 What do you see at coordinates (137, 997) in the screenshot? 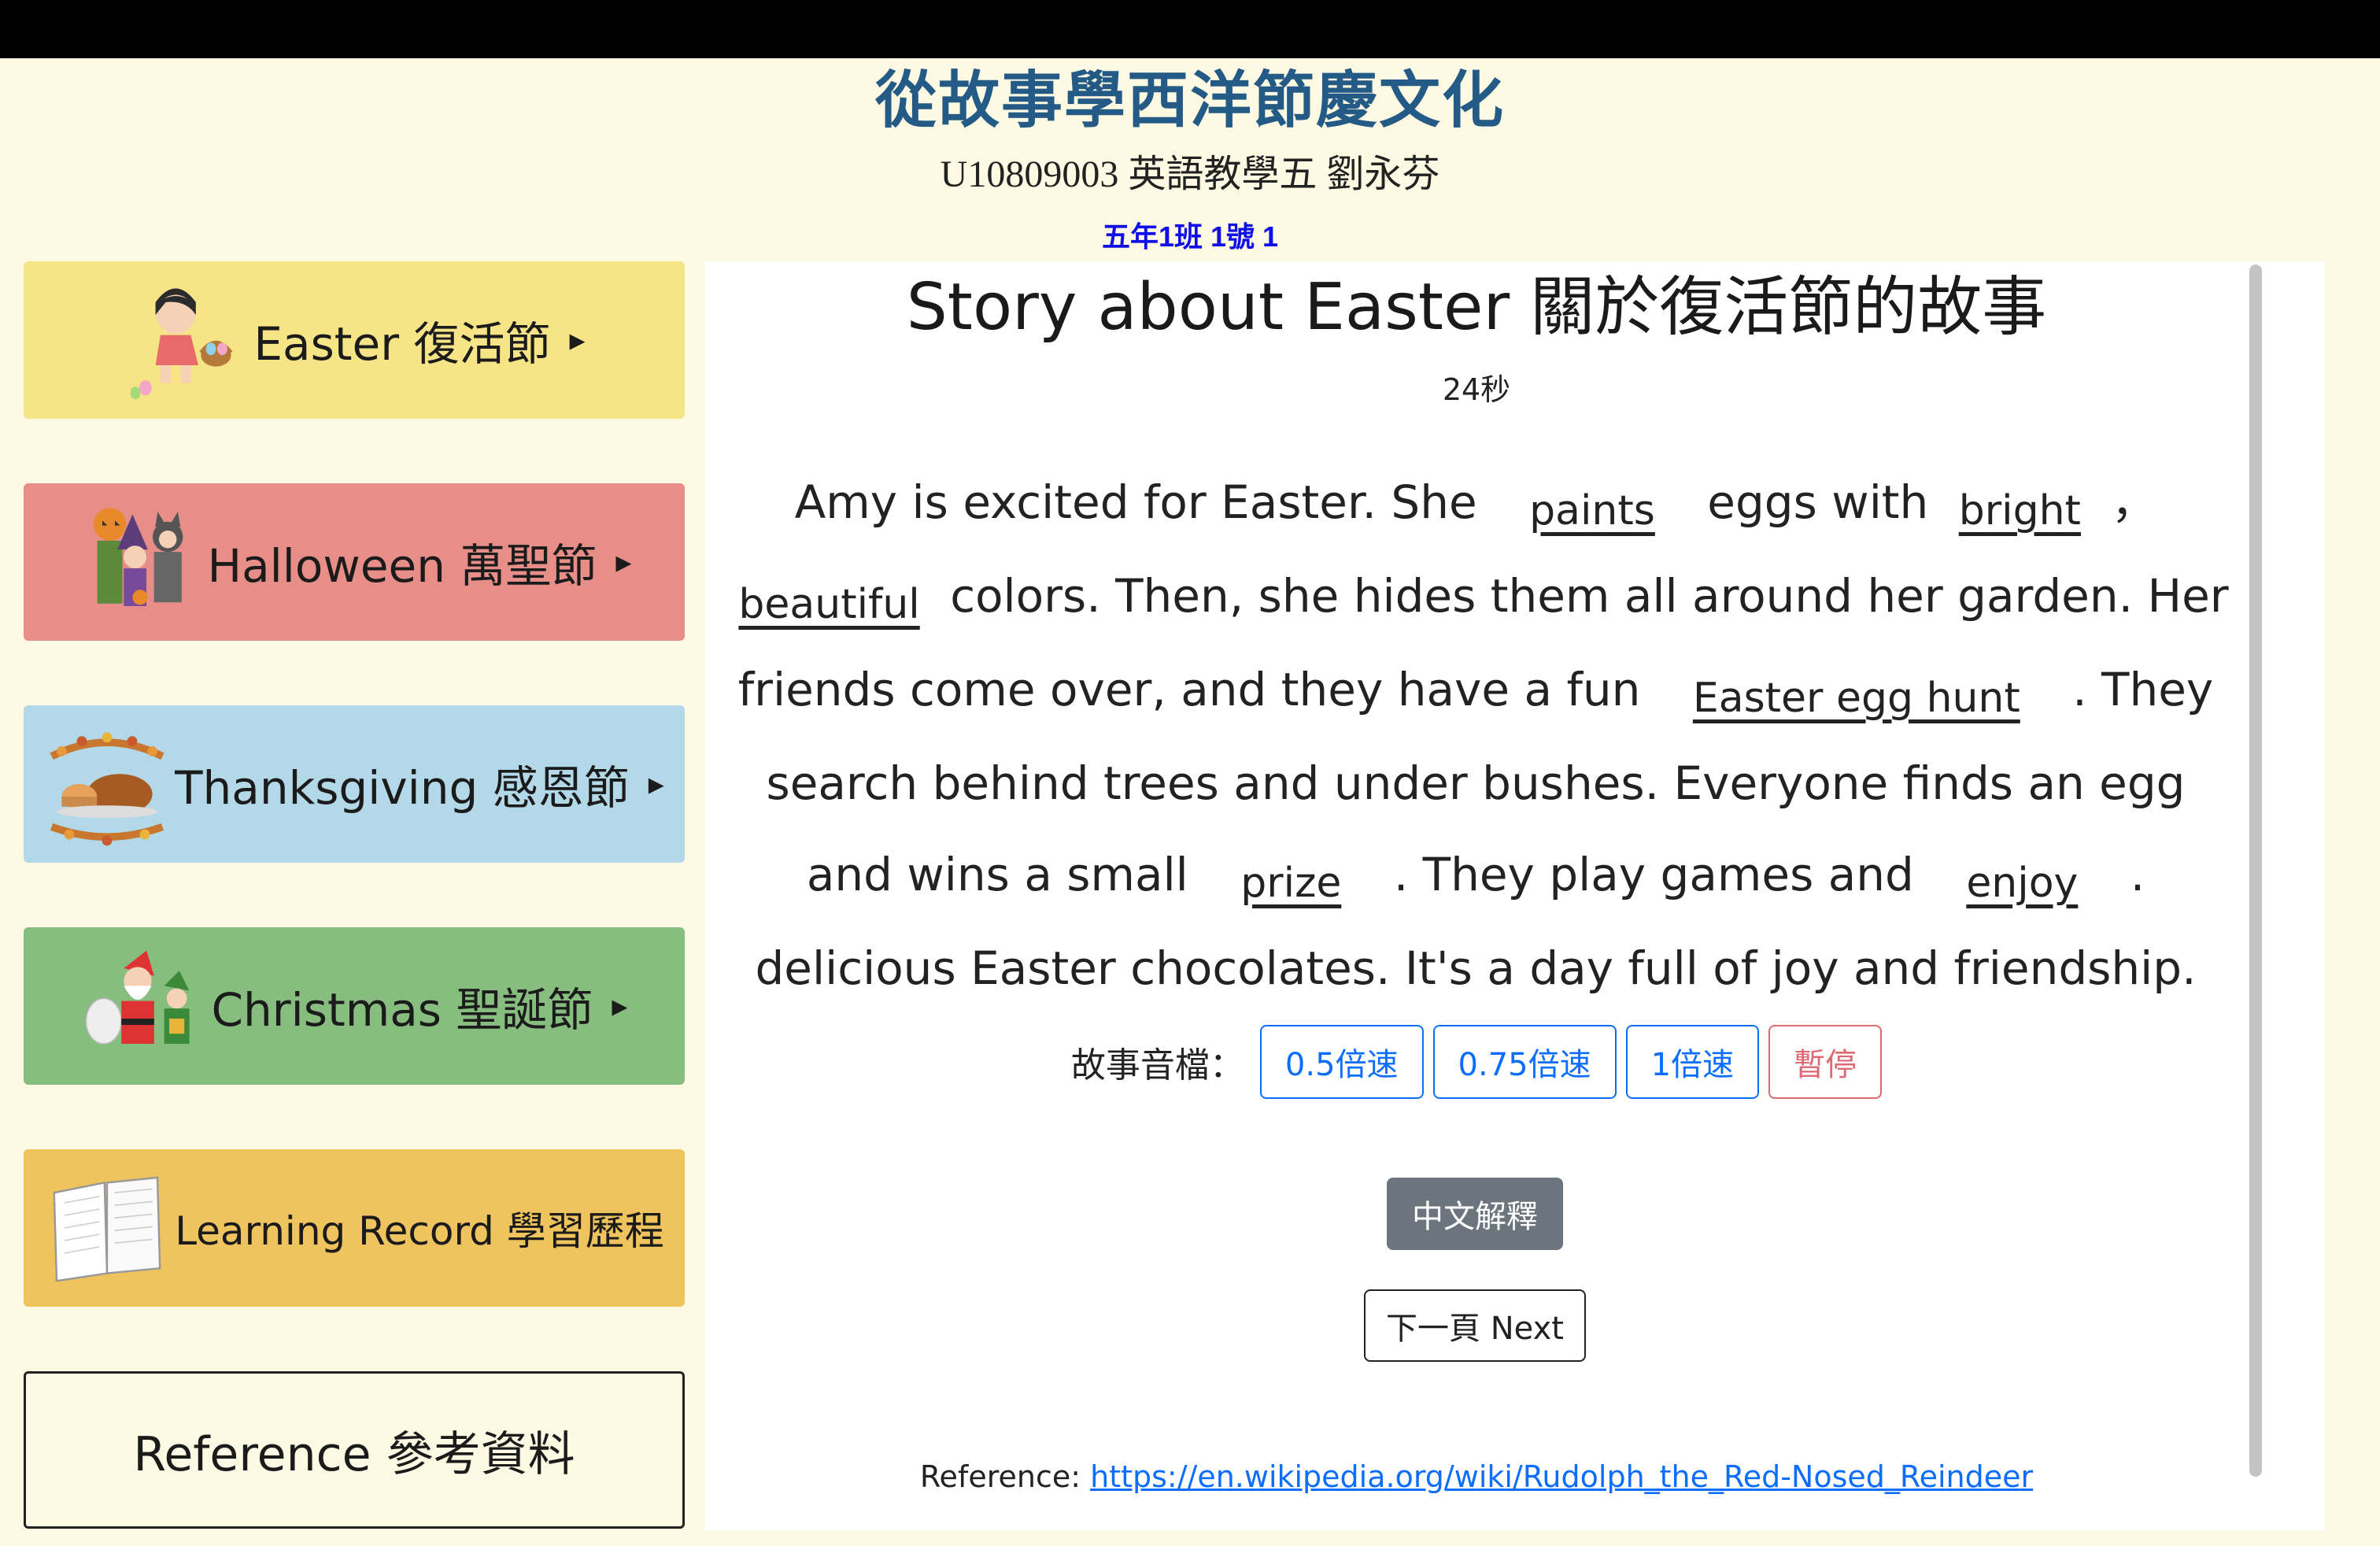
I see `santa-elf-icon` at bounding box center [137, 997].